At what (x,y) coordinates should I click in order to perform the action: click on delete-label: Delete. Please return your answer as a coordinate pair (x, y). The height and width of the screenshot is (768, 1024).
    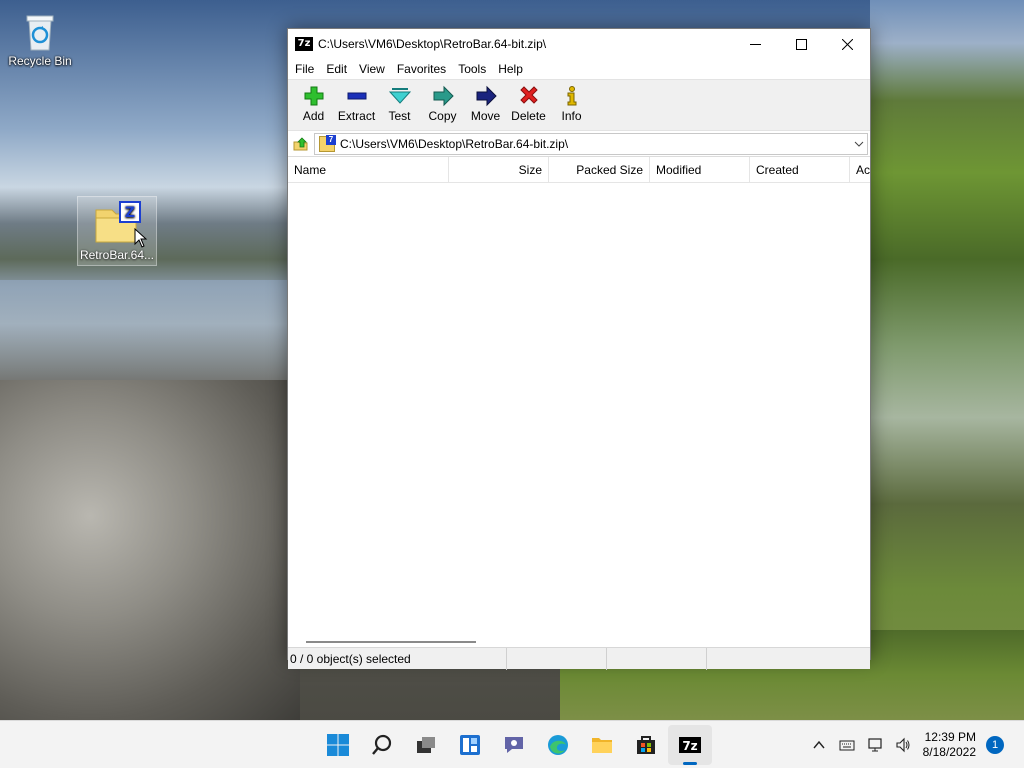
    Looking at the image, I should click on (528, 116).